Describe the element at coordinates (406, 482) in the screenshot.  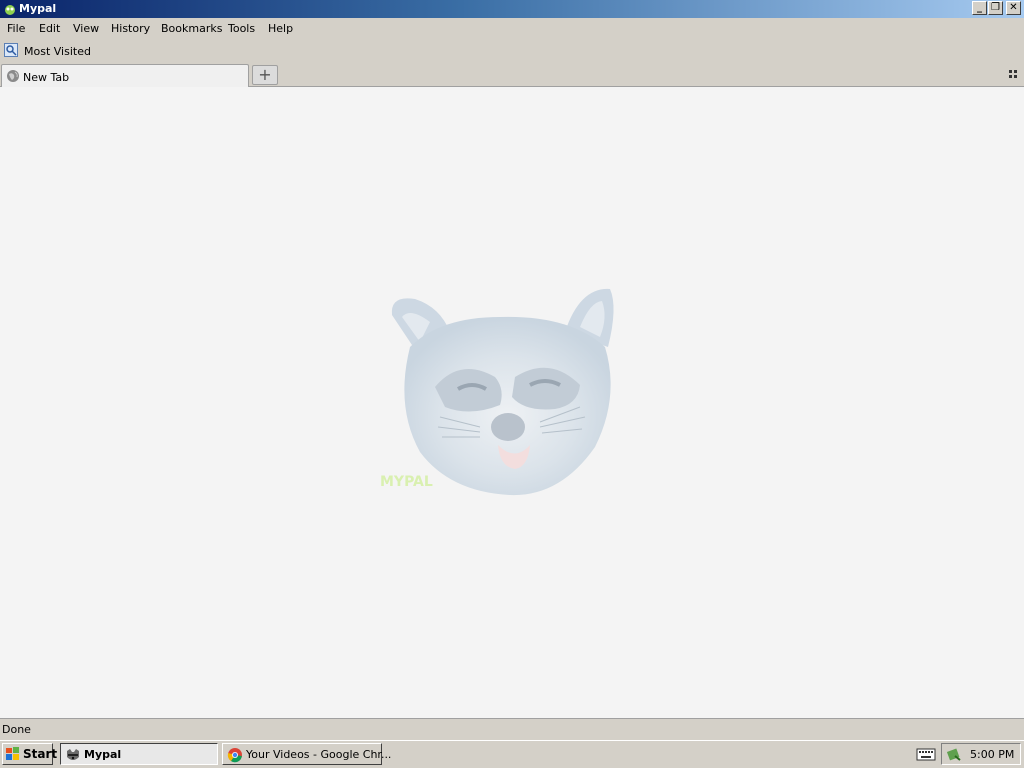
I see `mypal-logo-text: MYPAL` at that location.